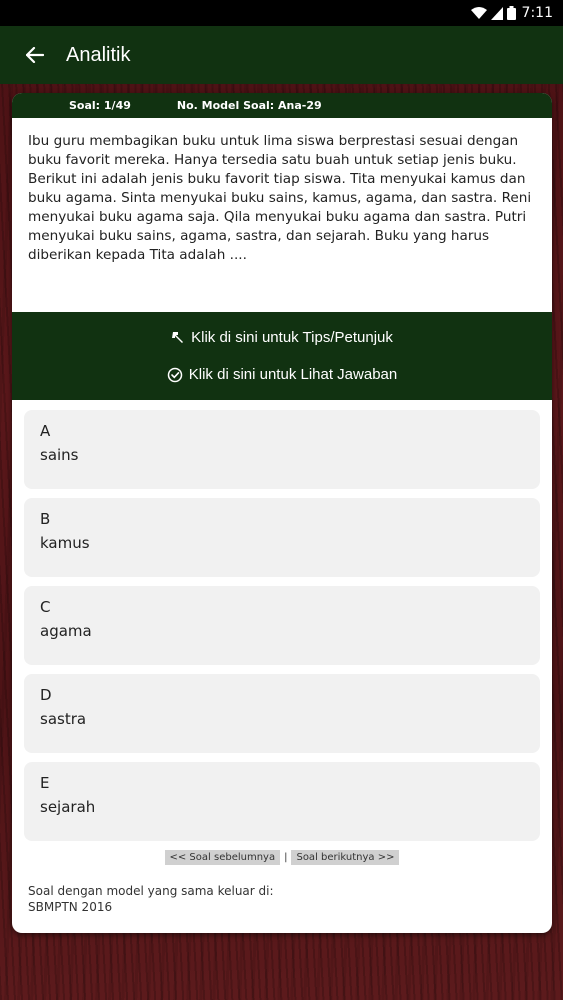 This screenshot has width=563, height=1000. What do you see at coordinates (151, 891) in the screenshot?
I see `source-note-label: Soal dengan model yang sama keluar di:` at bounding box center [151, 891].